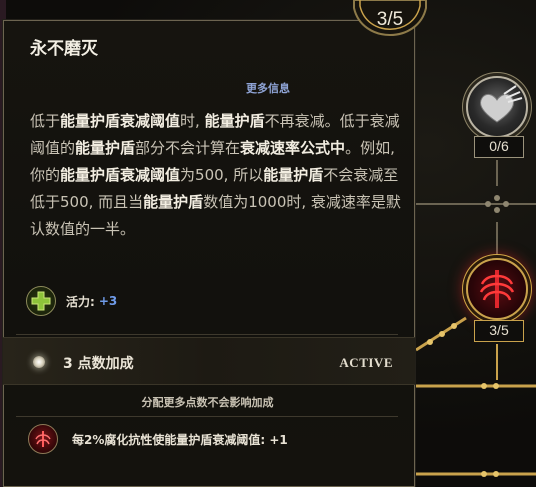  I want to click on bonus-effect-value: +1, so click(278, 439).